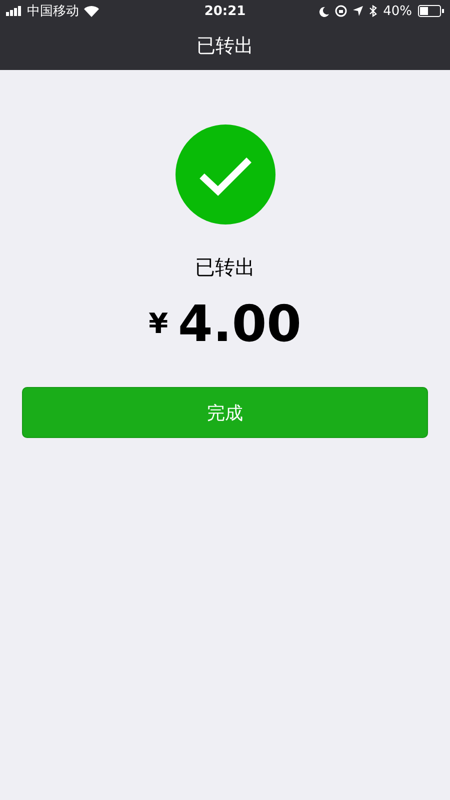  What do you see at coordinates (225, 174) in the screenshot?
I see `success-check-icon` at bounding box center [225, 174].